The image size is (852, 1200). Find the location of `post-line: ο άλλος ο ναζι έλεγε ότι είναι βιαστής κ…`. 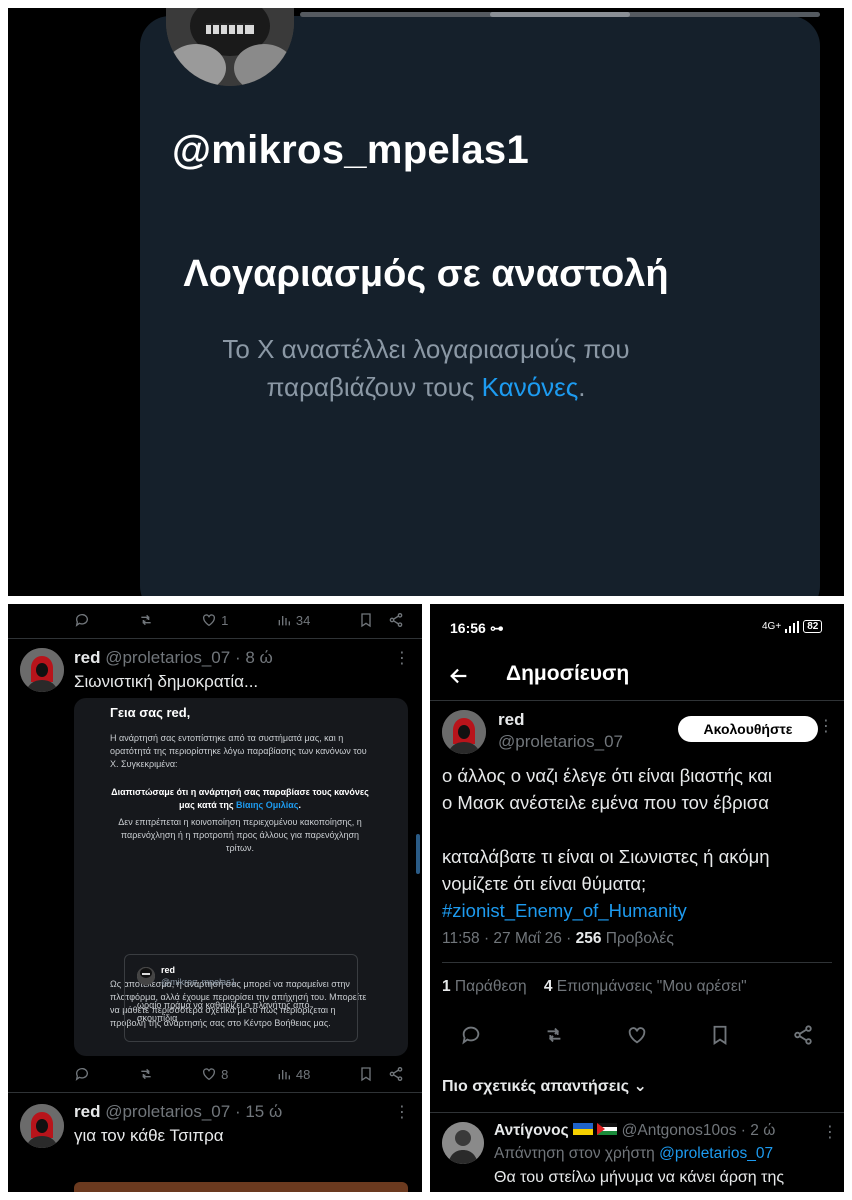

post-line: ο άλλος ο ναζι έλεγε ότι είναι βιαστής κ… is located at coordinates (607, 775).